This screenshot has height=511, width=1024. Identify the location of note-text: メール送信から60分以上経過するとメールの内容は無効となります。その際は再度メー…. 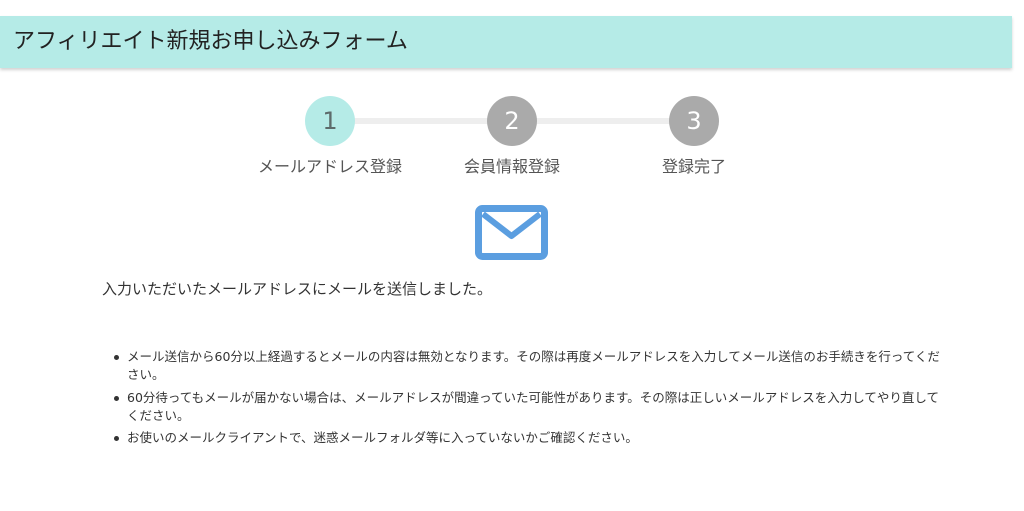
(533, 365).